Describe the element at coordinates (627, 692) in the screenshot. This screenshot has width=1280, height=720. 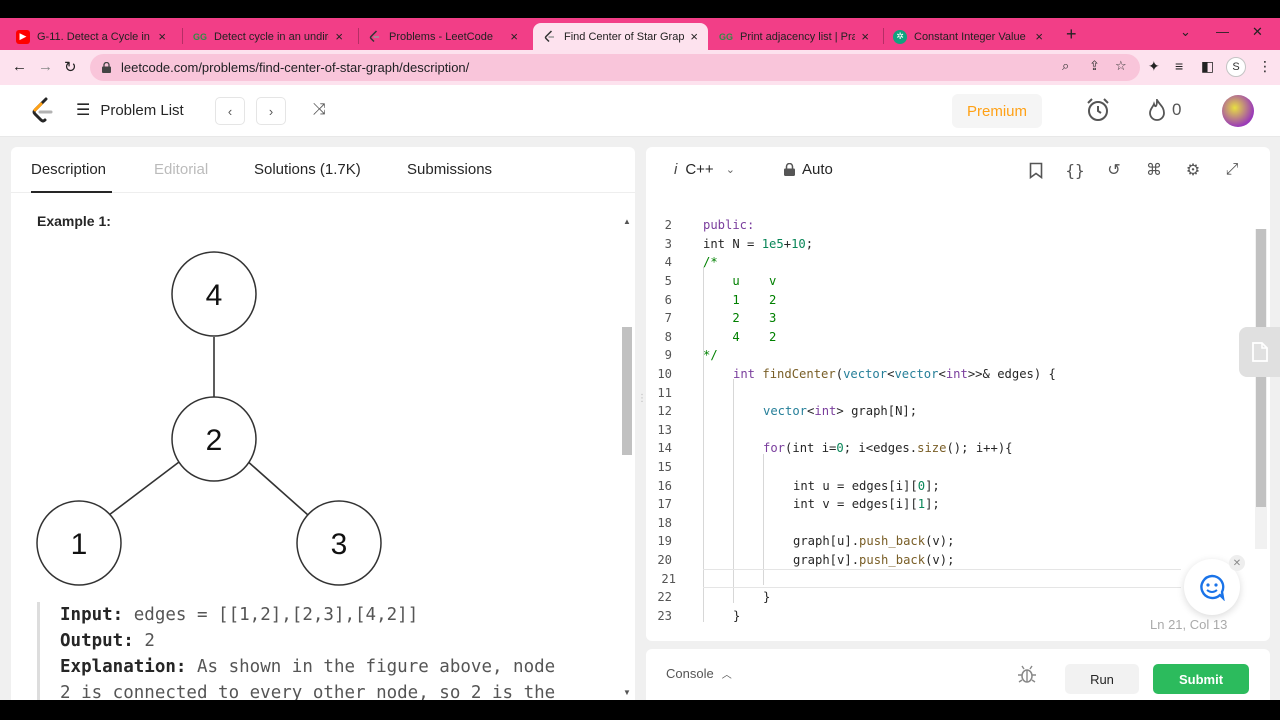
I see `scroll-down-icon: ▼` at that location.